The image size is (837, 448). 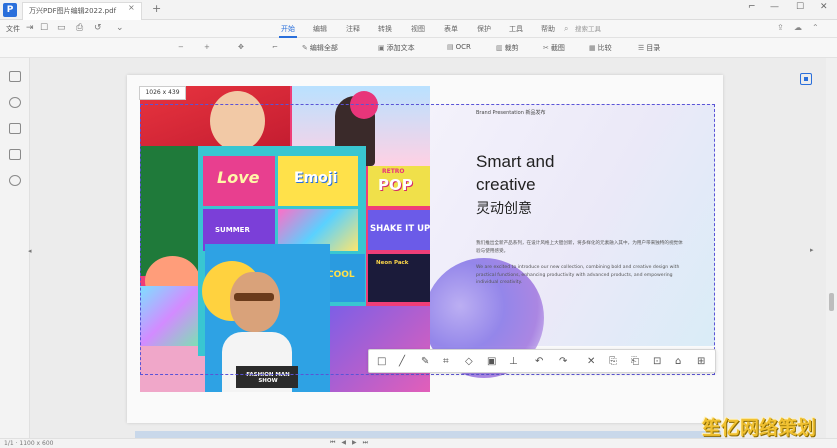 What do you see at coordinates (831, 248) in the screenshot?
I see `vertical-scrollbar` at bounding box center [831, 248].